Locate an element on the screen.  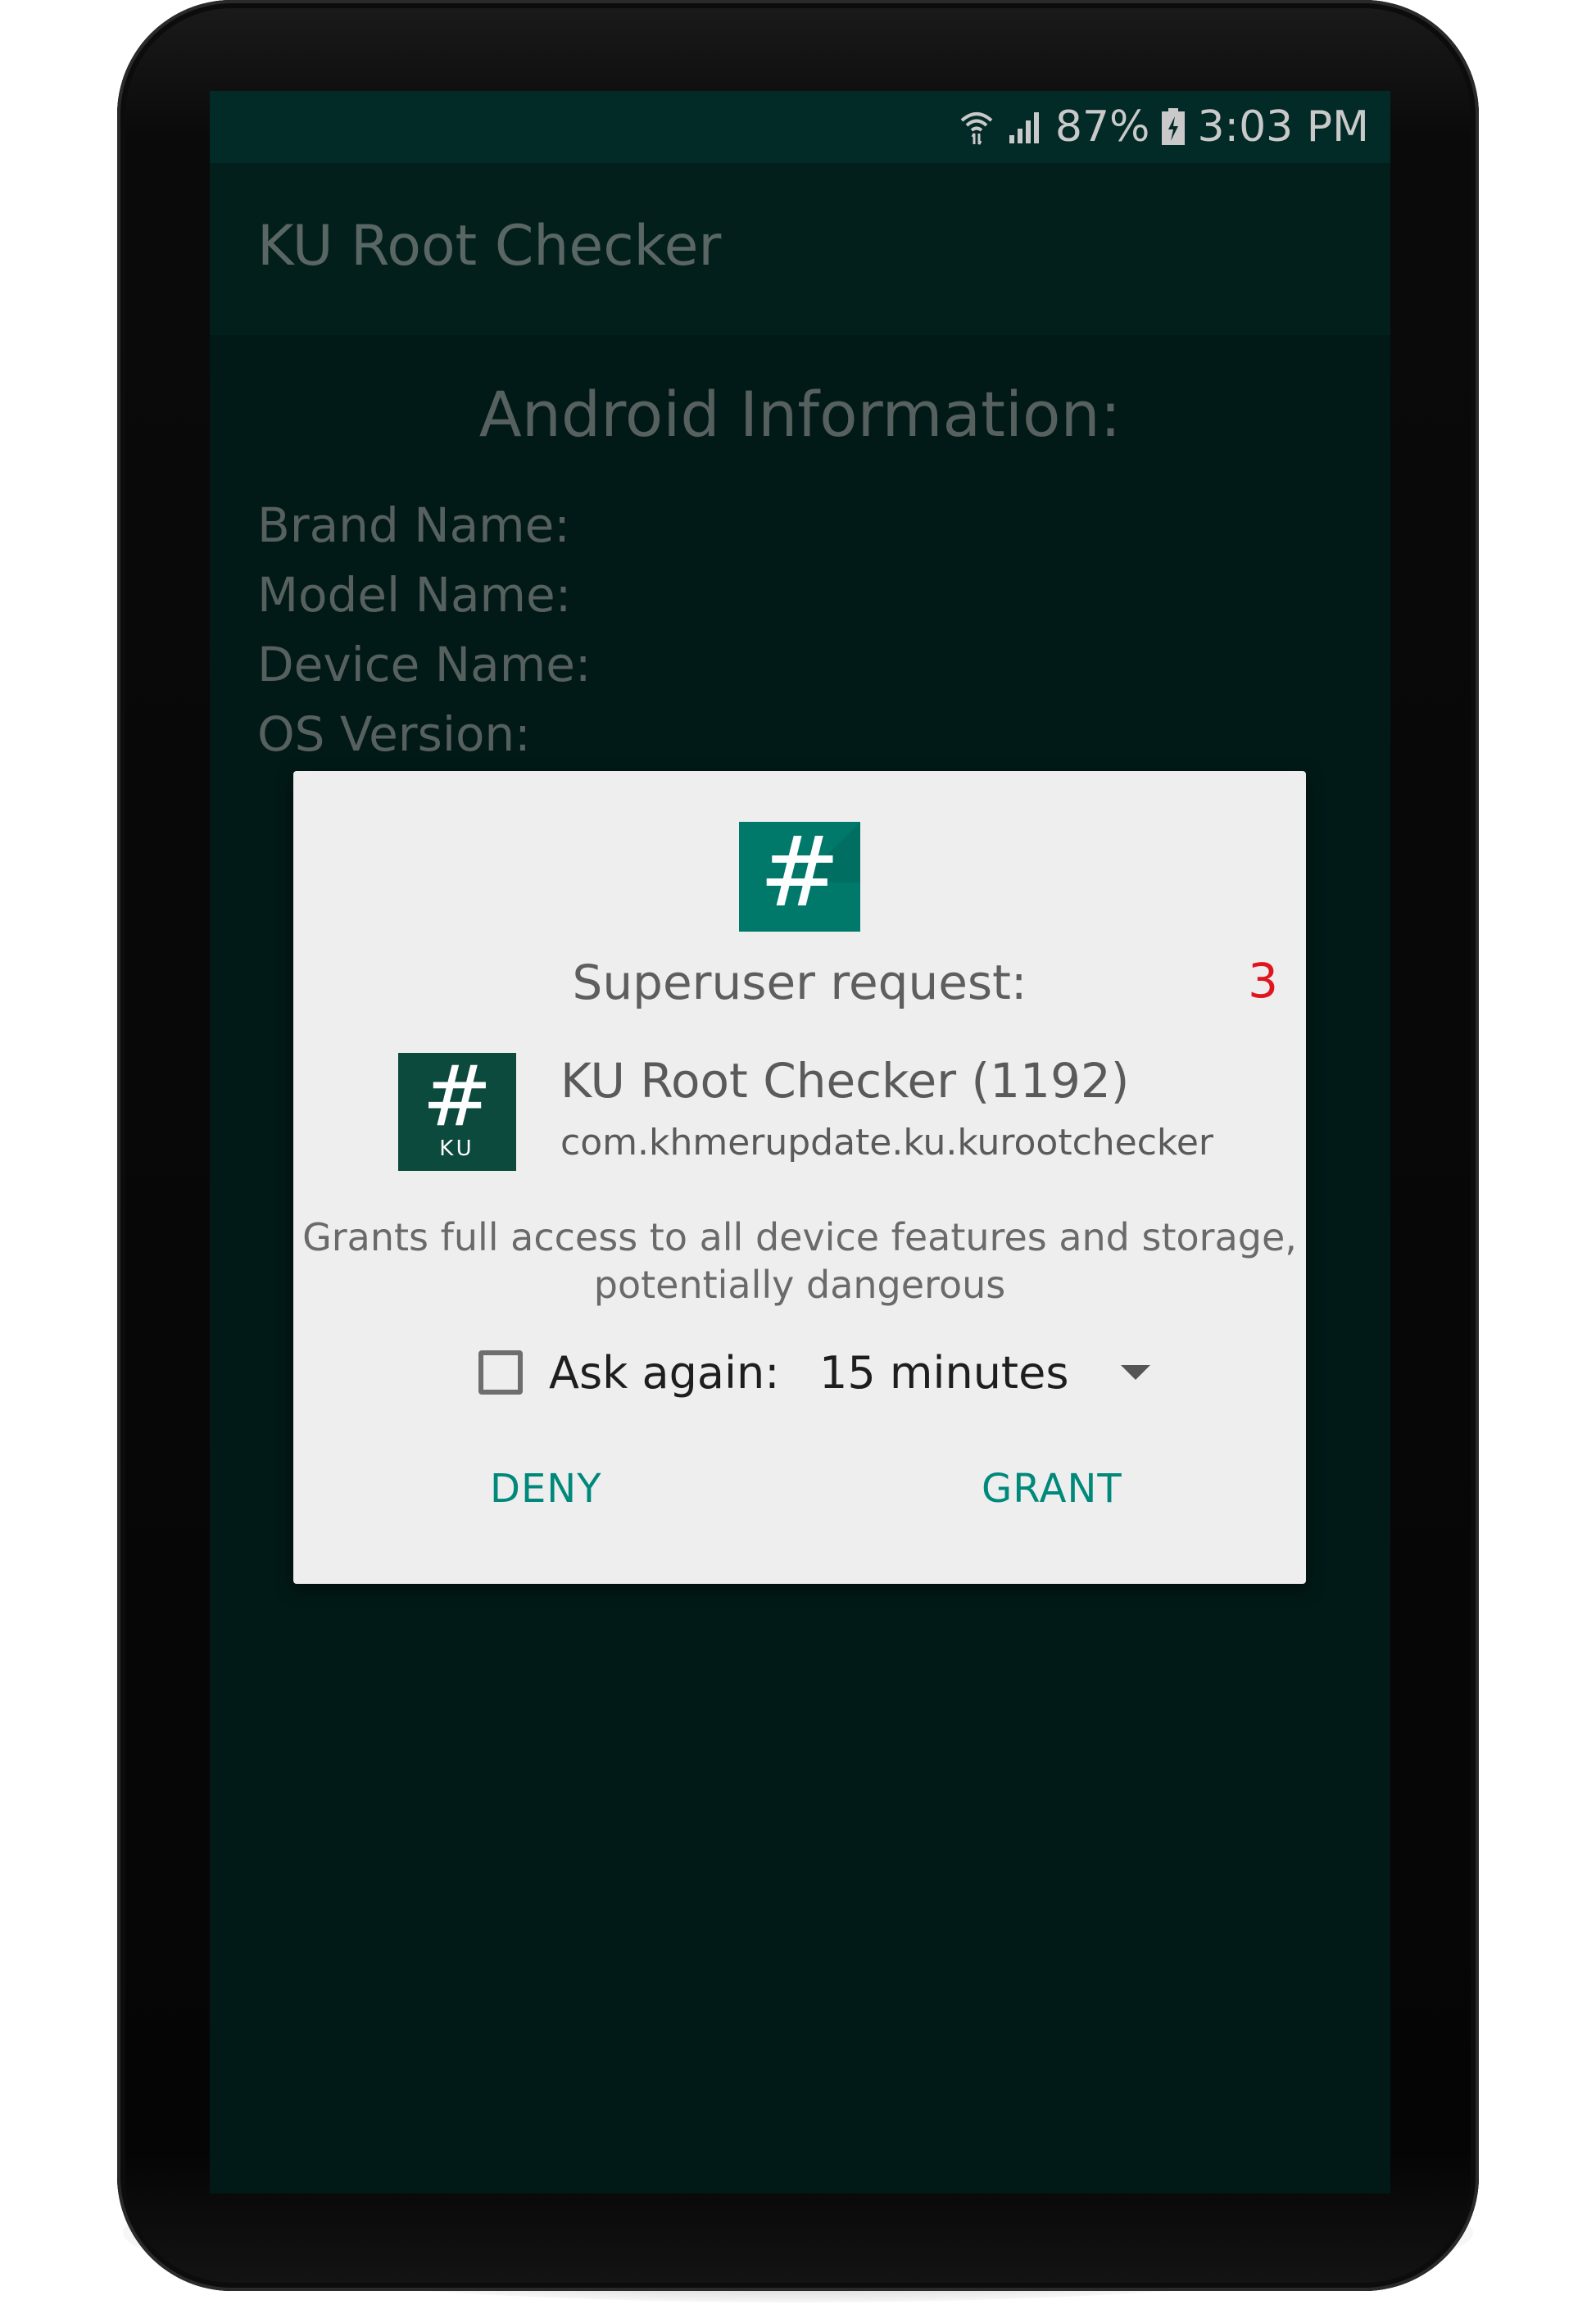
countdown-timer: 3 is located at coordinates (1263, 981).